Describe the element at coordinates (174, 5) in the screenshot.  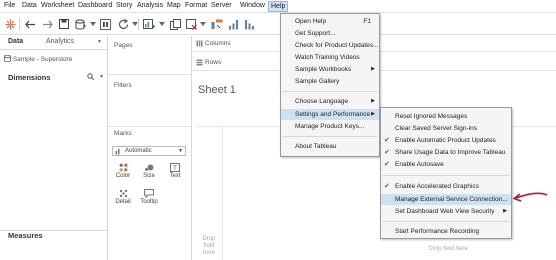
I see `menu-map: Map` at that location.